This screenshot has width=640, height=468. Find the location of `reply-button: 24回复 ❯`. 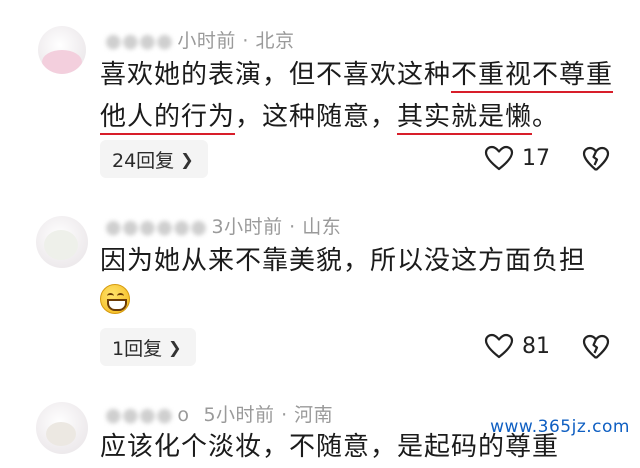

reply-button: 24回复 ❯ is located at coordinates (154, 159).